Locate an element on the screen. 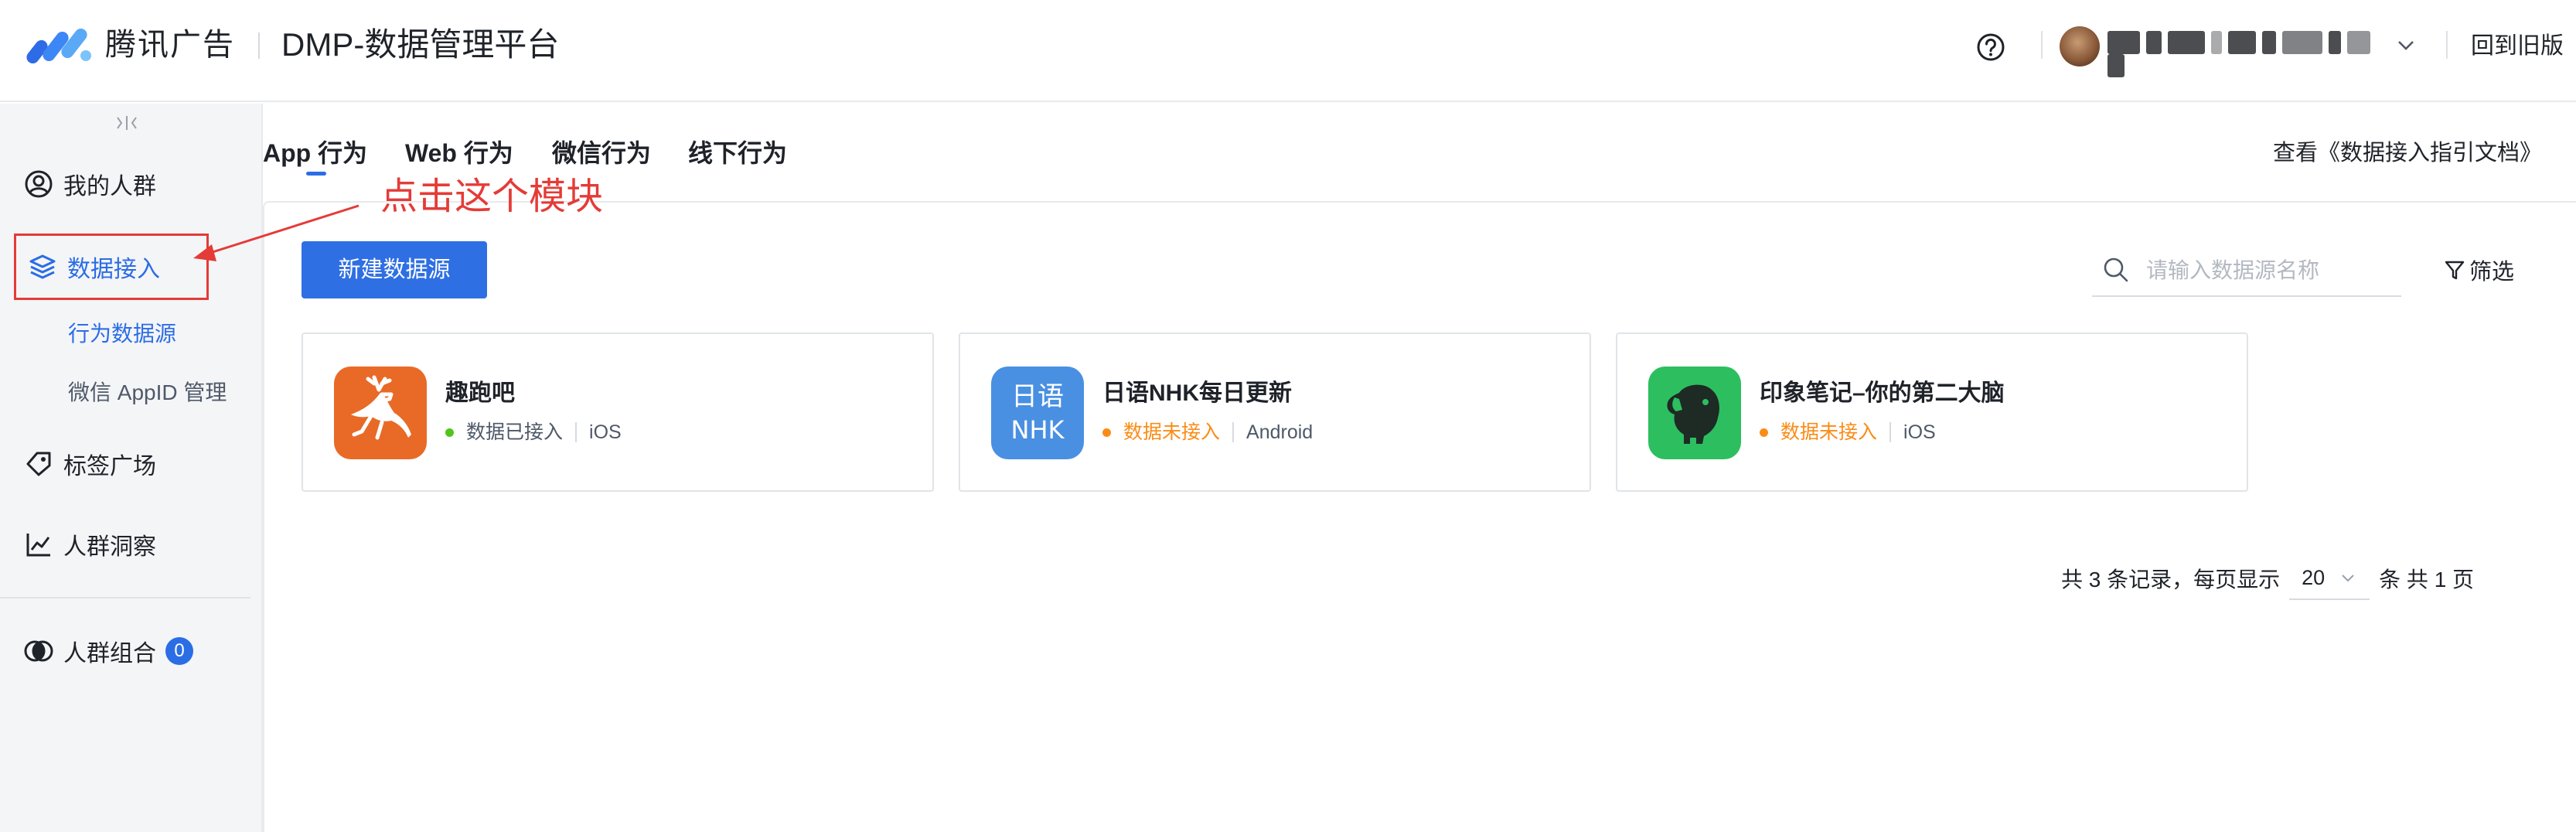  sidebar-item-audience-insight: 人群洞察 is located at coordinates (89, 545).